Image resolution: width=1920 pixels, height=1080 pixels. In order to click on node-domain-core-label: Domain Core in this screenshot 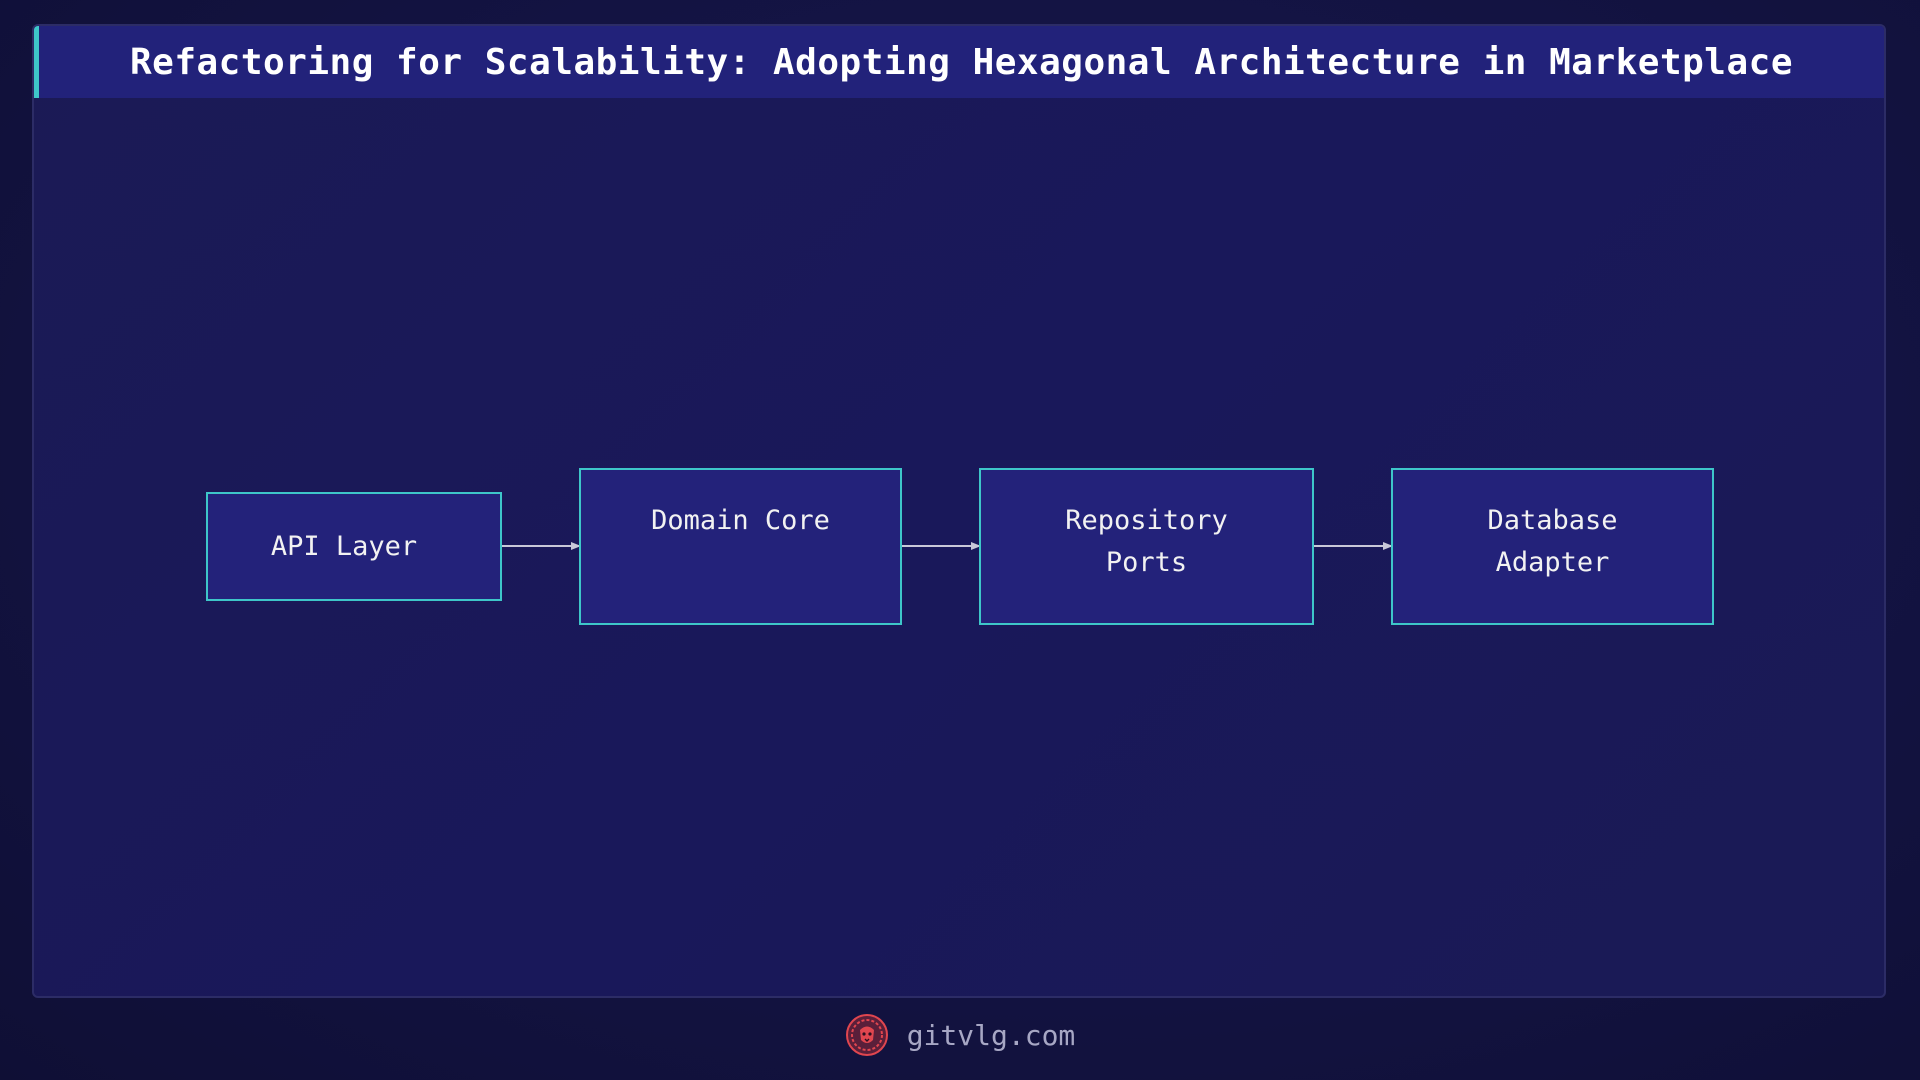, I will do `click(740, 520)`.